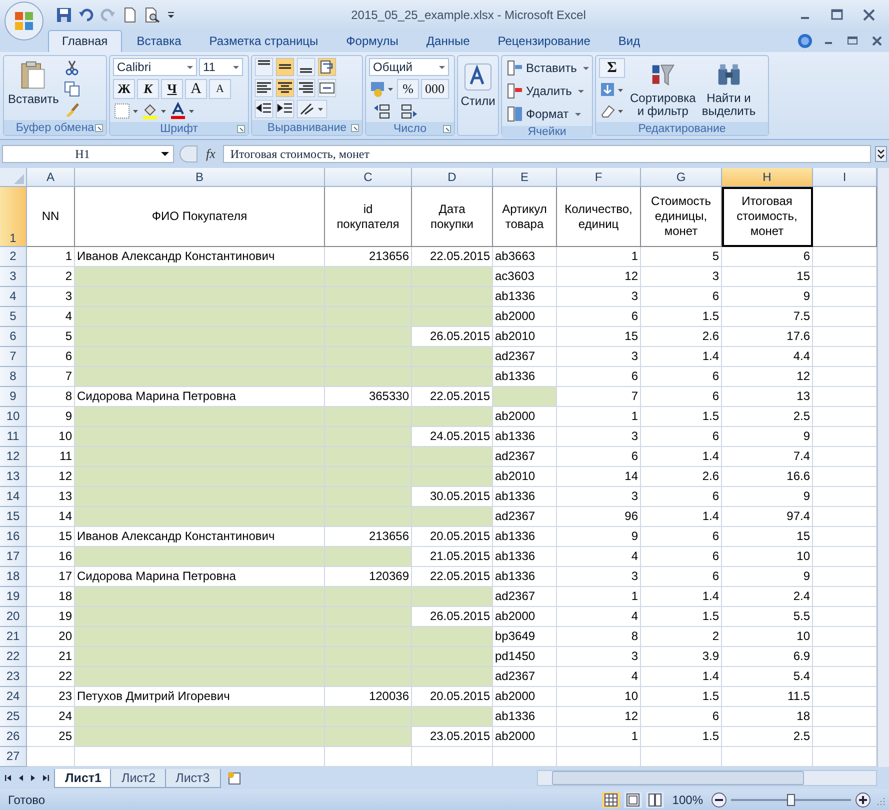 This screenshot has width=889, height=810. What do you see at coordinates (285, 88) in the screenshot?
I see `center-align-icon` at bounding box center [285, 88].